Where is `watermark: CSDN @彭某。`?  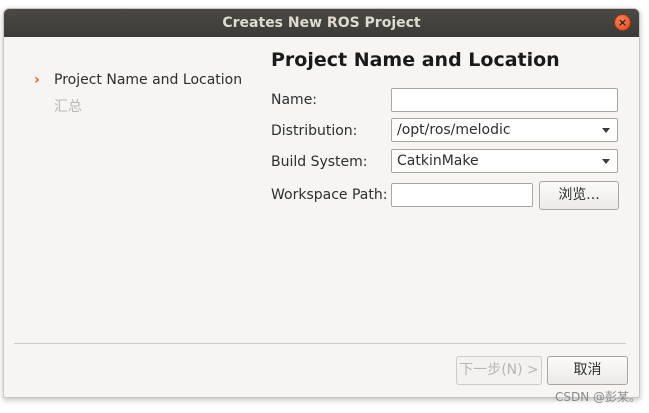 watermark: CSDN @彭某。 is located at coordinates (597, 397).